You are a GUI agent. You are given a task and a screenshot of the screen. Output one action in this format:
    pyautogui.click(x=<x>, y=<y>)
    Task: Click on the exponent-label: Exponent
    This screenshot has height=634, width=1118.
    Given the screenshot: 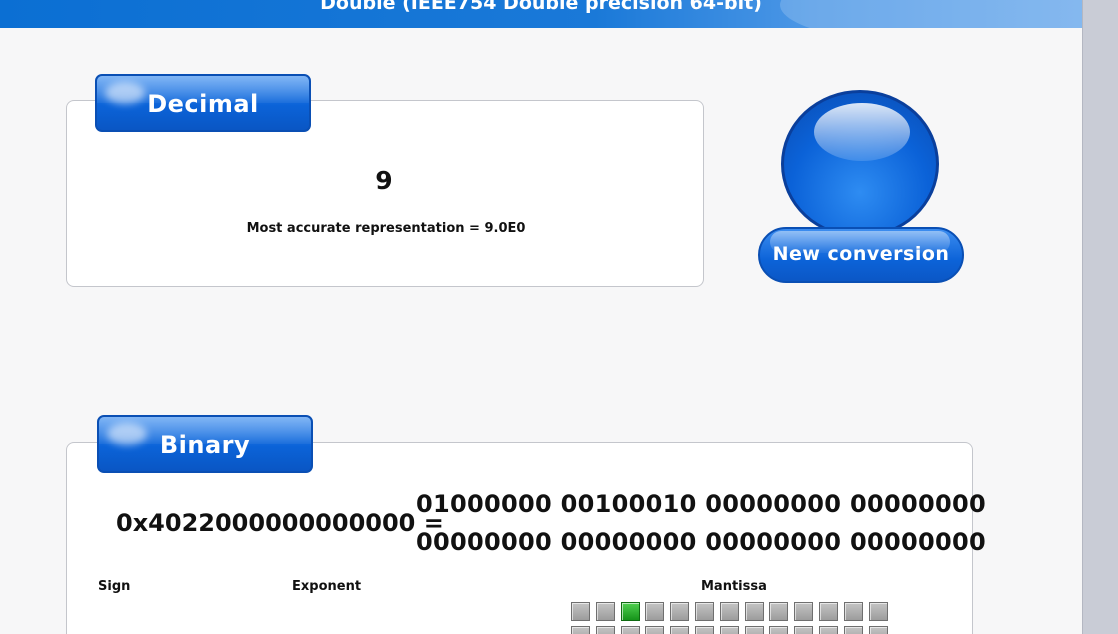 What is the action you would take?
    pyautogui.click(x=327, y=586)
    